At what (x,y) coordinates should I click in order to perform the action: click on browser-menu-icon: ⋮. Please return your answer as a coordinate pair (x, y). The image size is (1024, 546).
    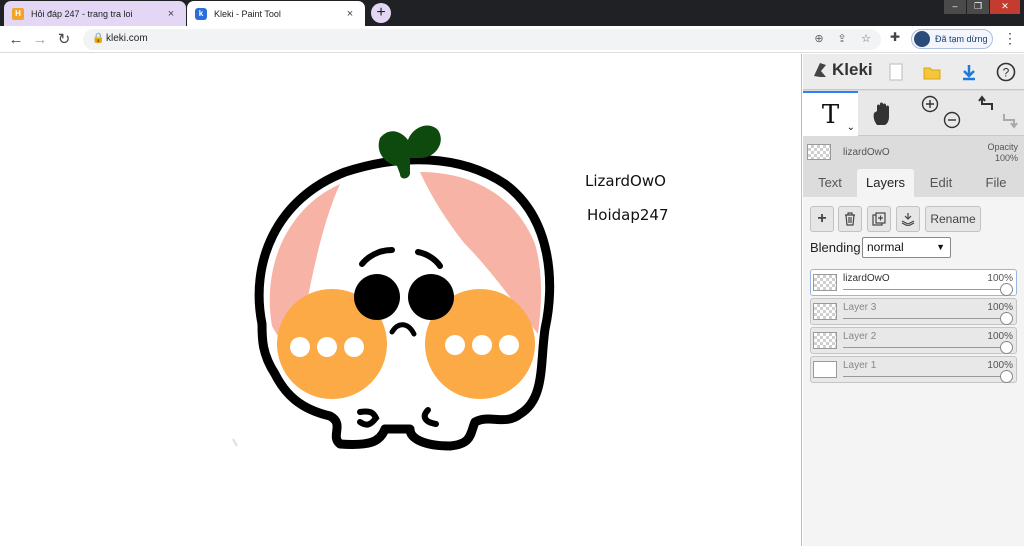
    Looking at the image, I should click on (1010, 38).